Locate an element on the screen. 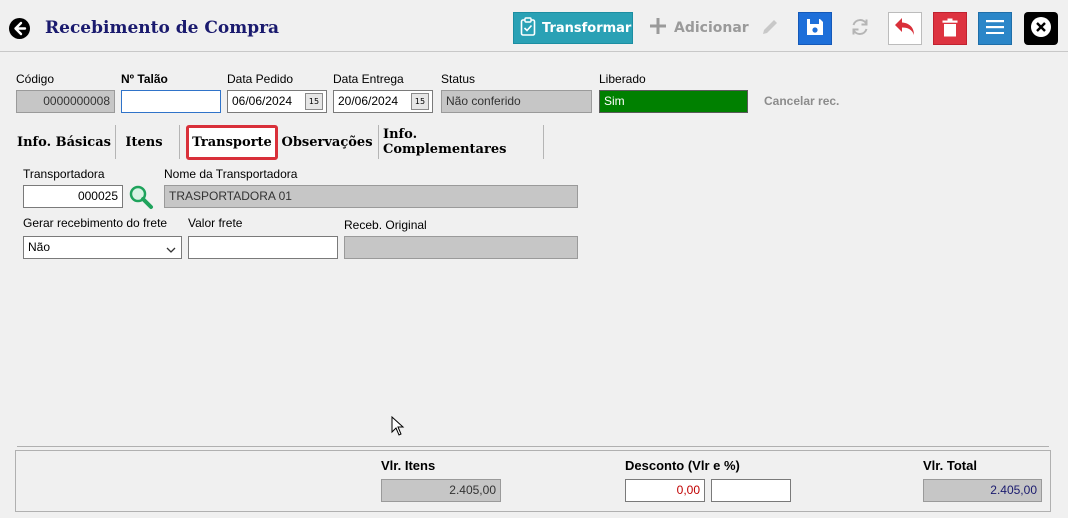 The width and height of the screenshot is (1068, 518). receb-original-field is located at coordinates (461, 247).